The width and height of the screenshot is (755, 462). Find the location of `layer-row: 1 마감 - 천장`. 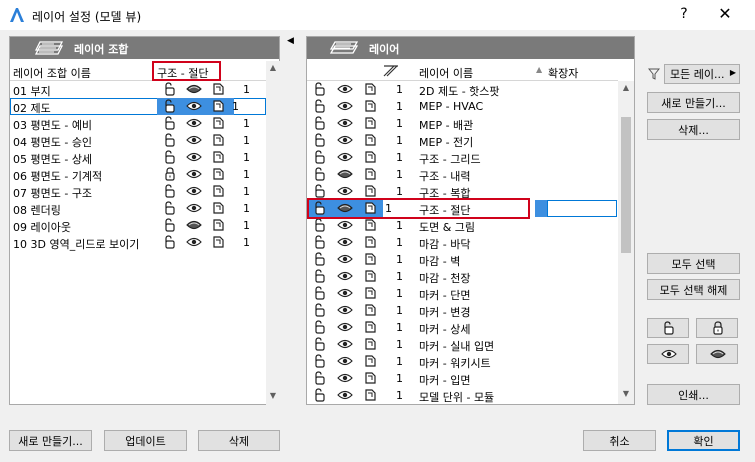

layer-row: 1 마감 - 천장 is located at coordinates (462, 276).